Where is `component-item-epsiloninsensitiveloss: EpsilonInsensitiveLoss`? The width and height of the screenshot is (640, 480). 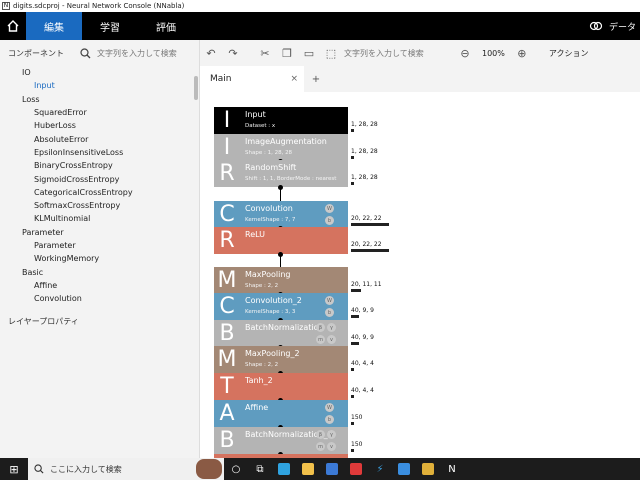
component-item-epsiloninsensitiveloss: EpsilonInsensitiveLoss is located at coordinates (99, 152).